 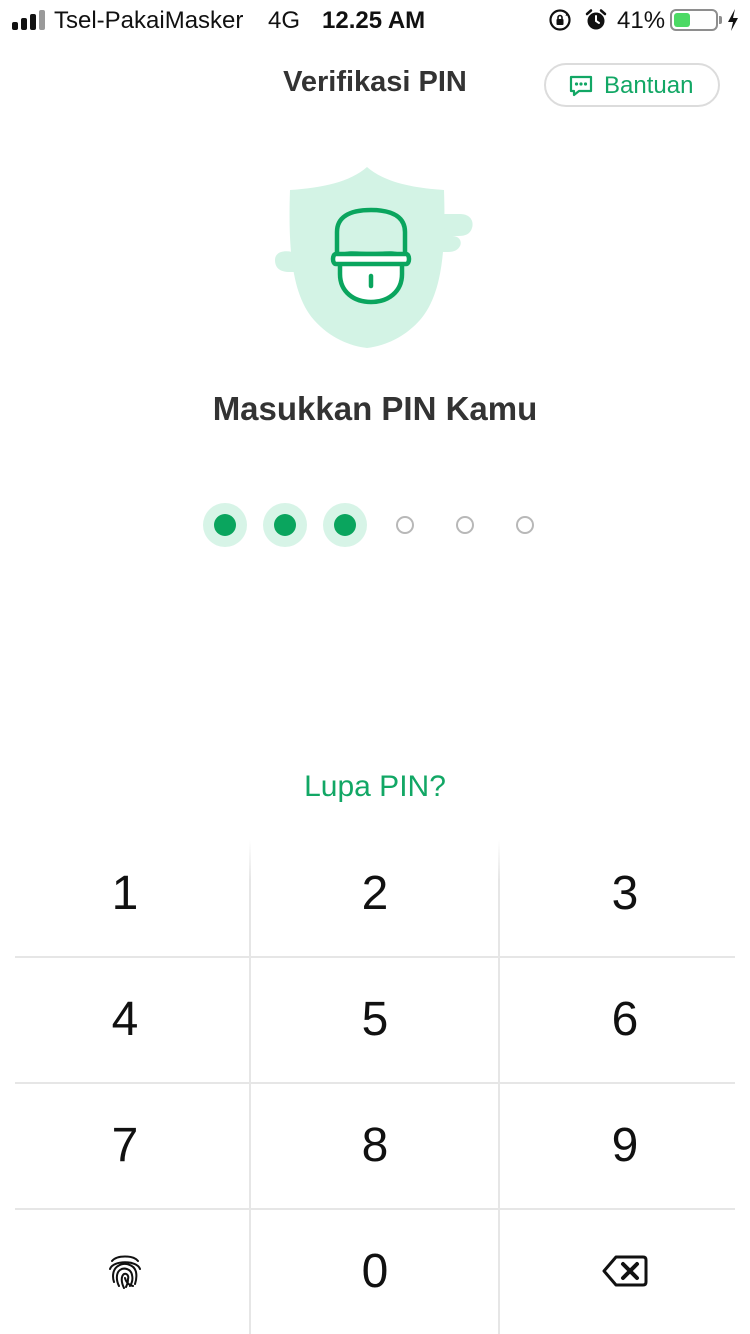 I want to click on carrier-name: Tsel-PakaiMasker, so click(x=149, y=20).